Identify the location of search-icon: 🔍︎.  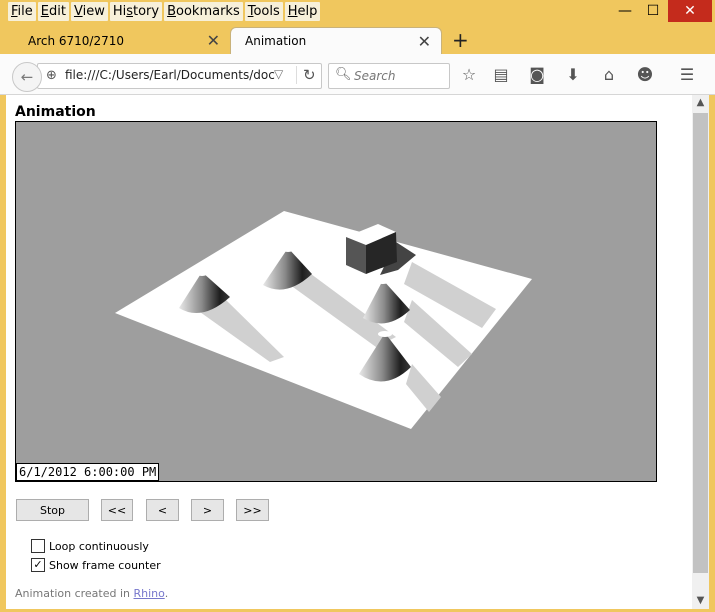
(343, 74).